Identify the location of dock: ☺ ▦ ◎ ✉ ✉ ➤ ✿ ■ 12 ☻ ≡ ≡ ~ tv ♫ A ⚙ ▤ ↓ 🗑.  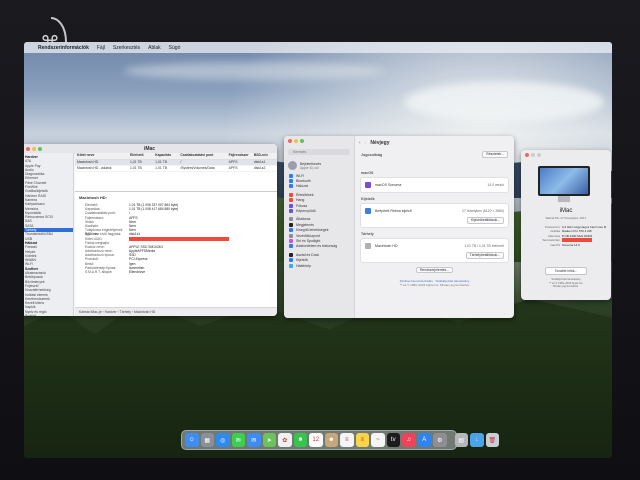
(340, 440).